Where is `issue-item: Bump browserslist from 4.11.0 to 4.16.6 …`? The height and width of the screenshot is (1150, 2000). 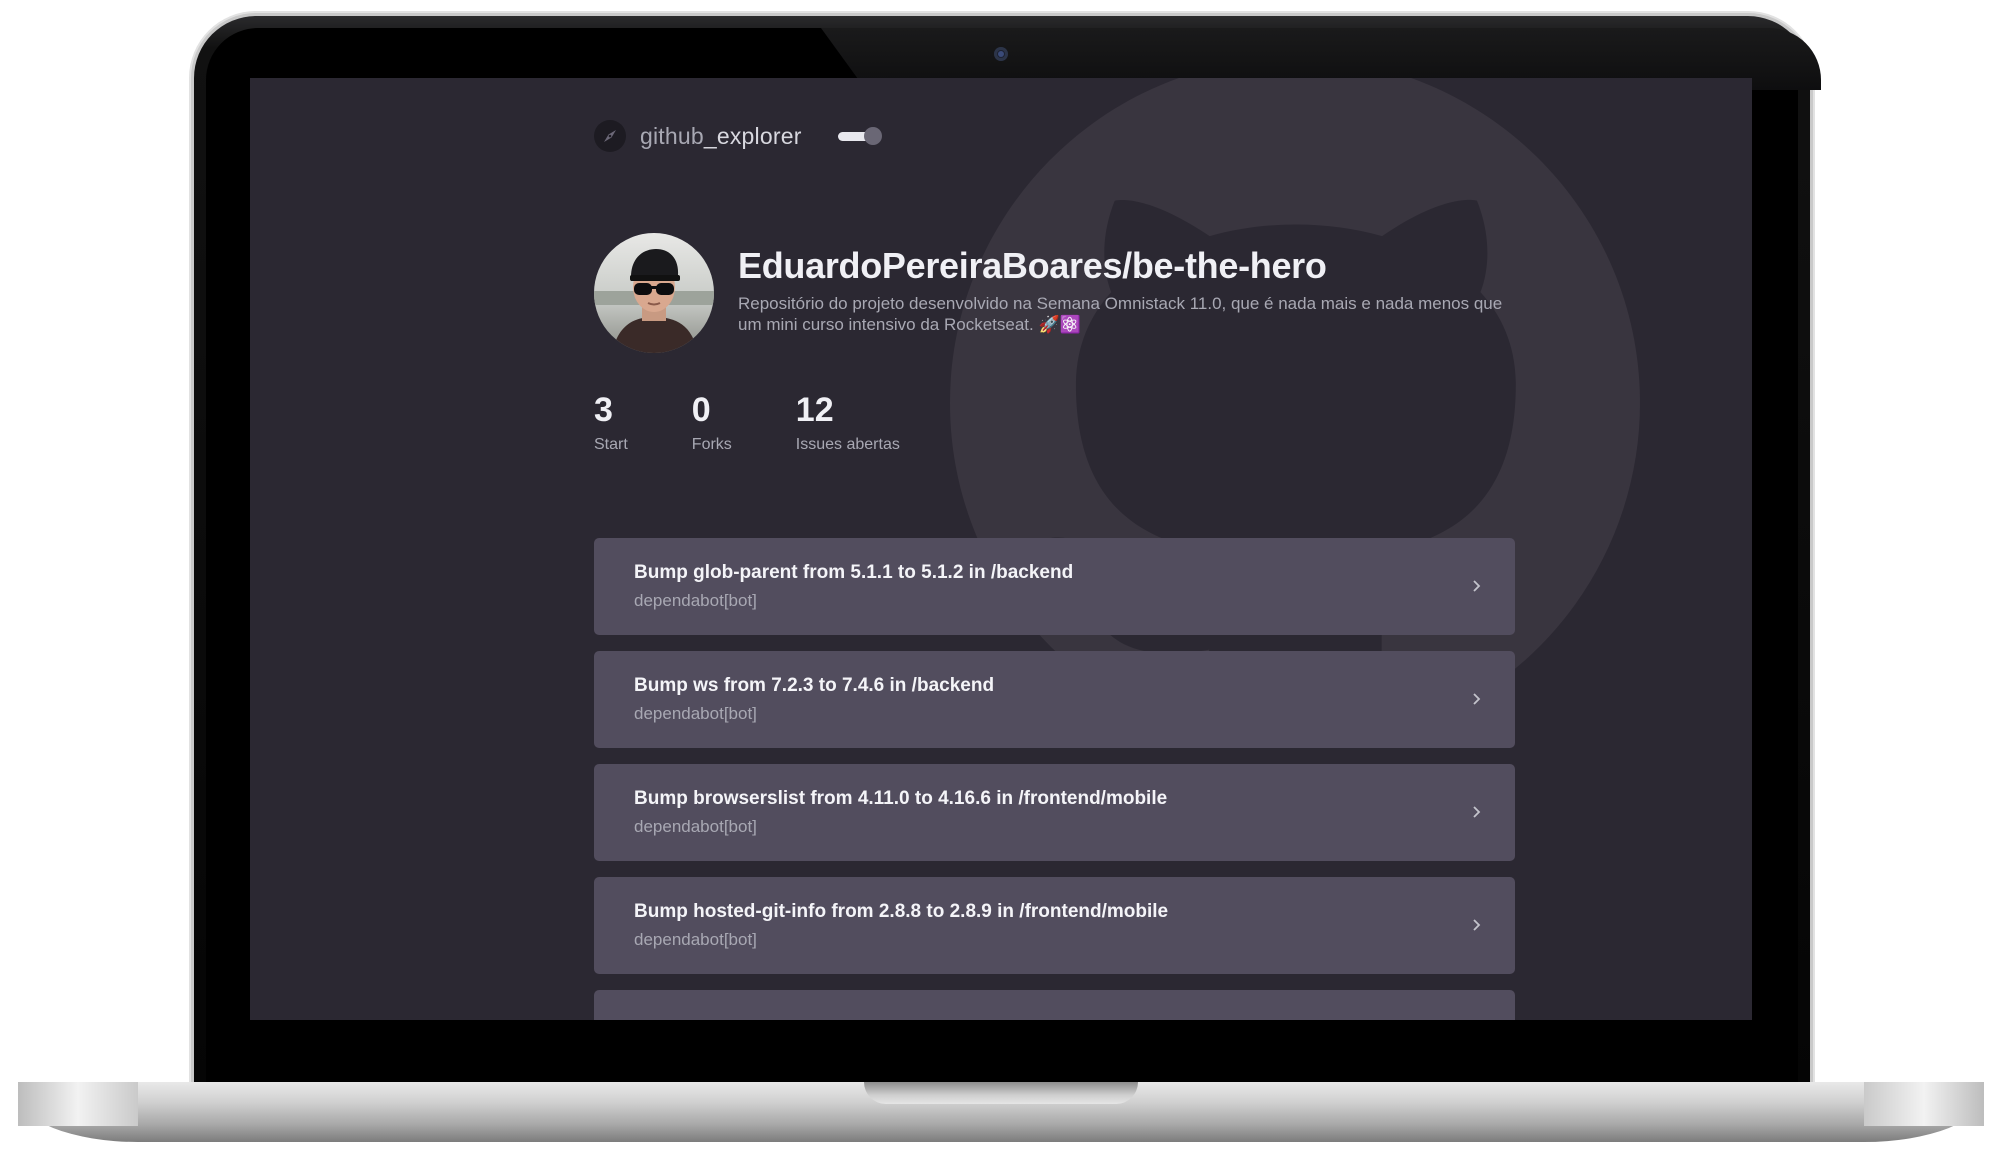
issue-item: Bump browserslist from 4.11.0 to 4.16.6 … is located at coordinates (1054, 812).